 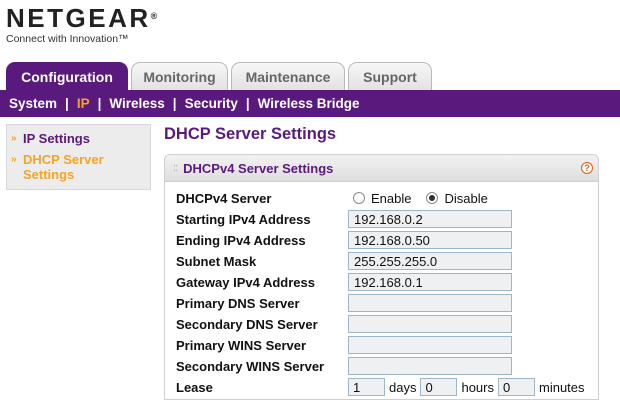 I want to click on drag-grip-icon: ::, so click(x=175, y=168).